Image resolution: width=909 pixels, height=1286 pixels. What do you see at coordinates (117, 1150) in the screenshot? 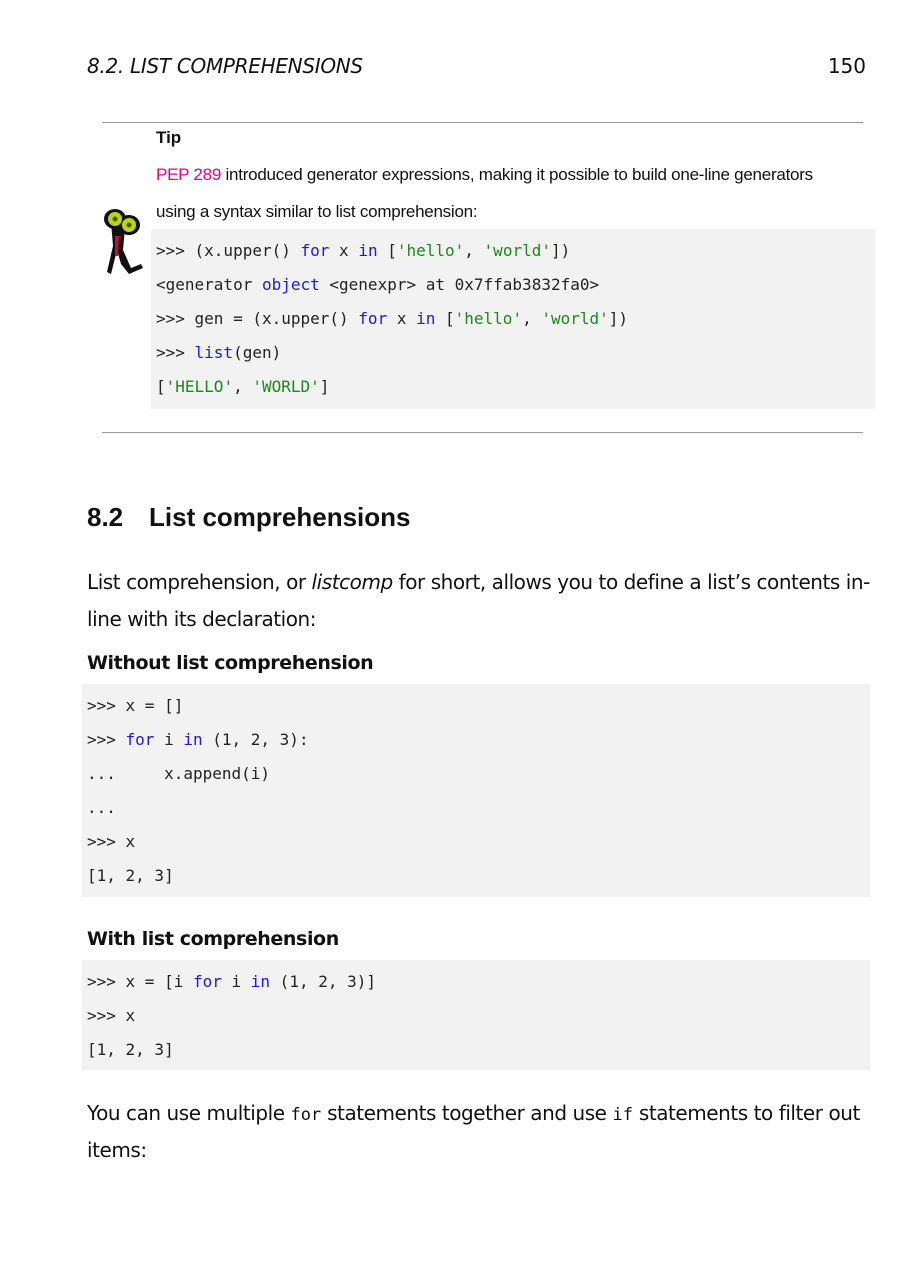
I see `outro-line-2: items:` at bounding box center [117, 1150].